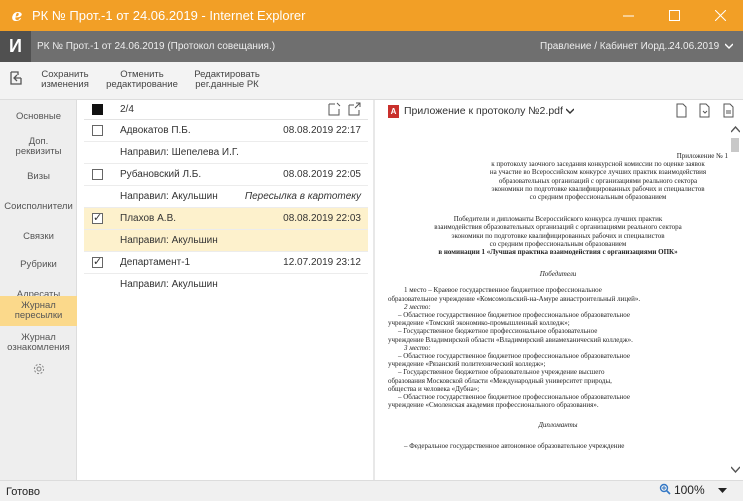 The height and width of the screenshot is (501, 743). Describe the element at coordinates (38, 151) in the screenshot. I see `sidebar-item-label: реквизиты` at that location.